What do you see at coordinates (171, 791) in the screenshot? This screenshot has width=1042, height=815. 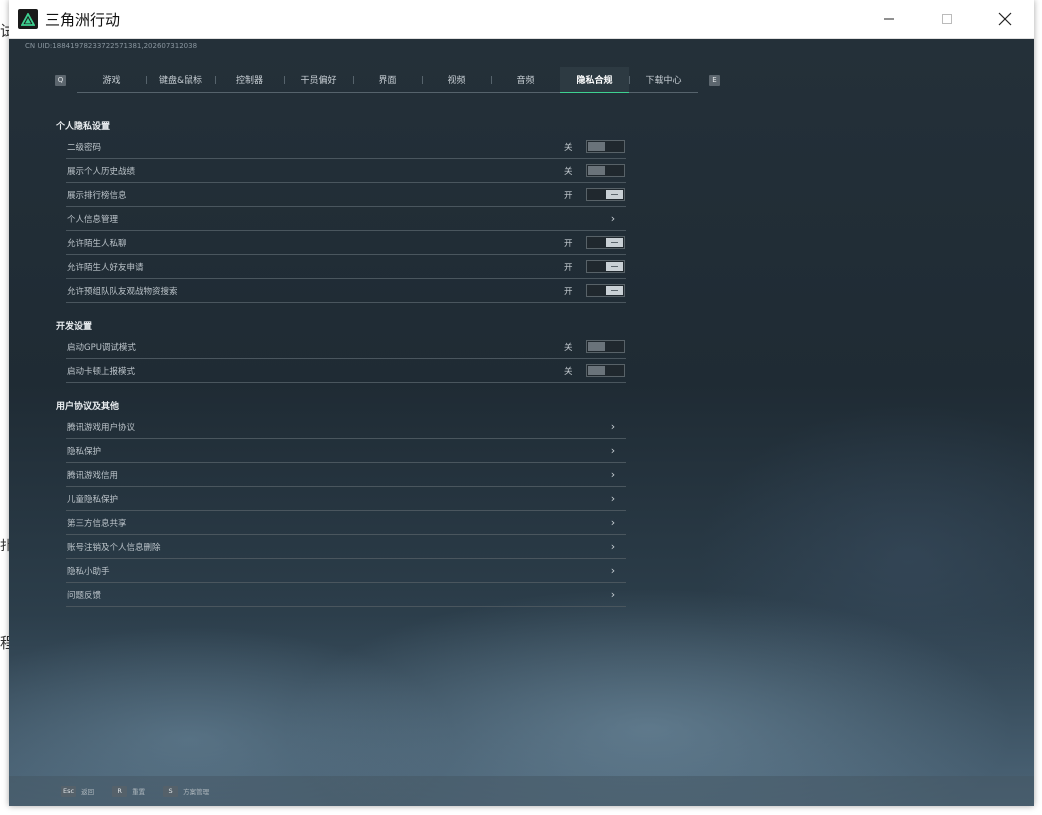 I see `hint-key: S` at bounding box center [171, 791].